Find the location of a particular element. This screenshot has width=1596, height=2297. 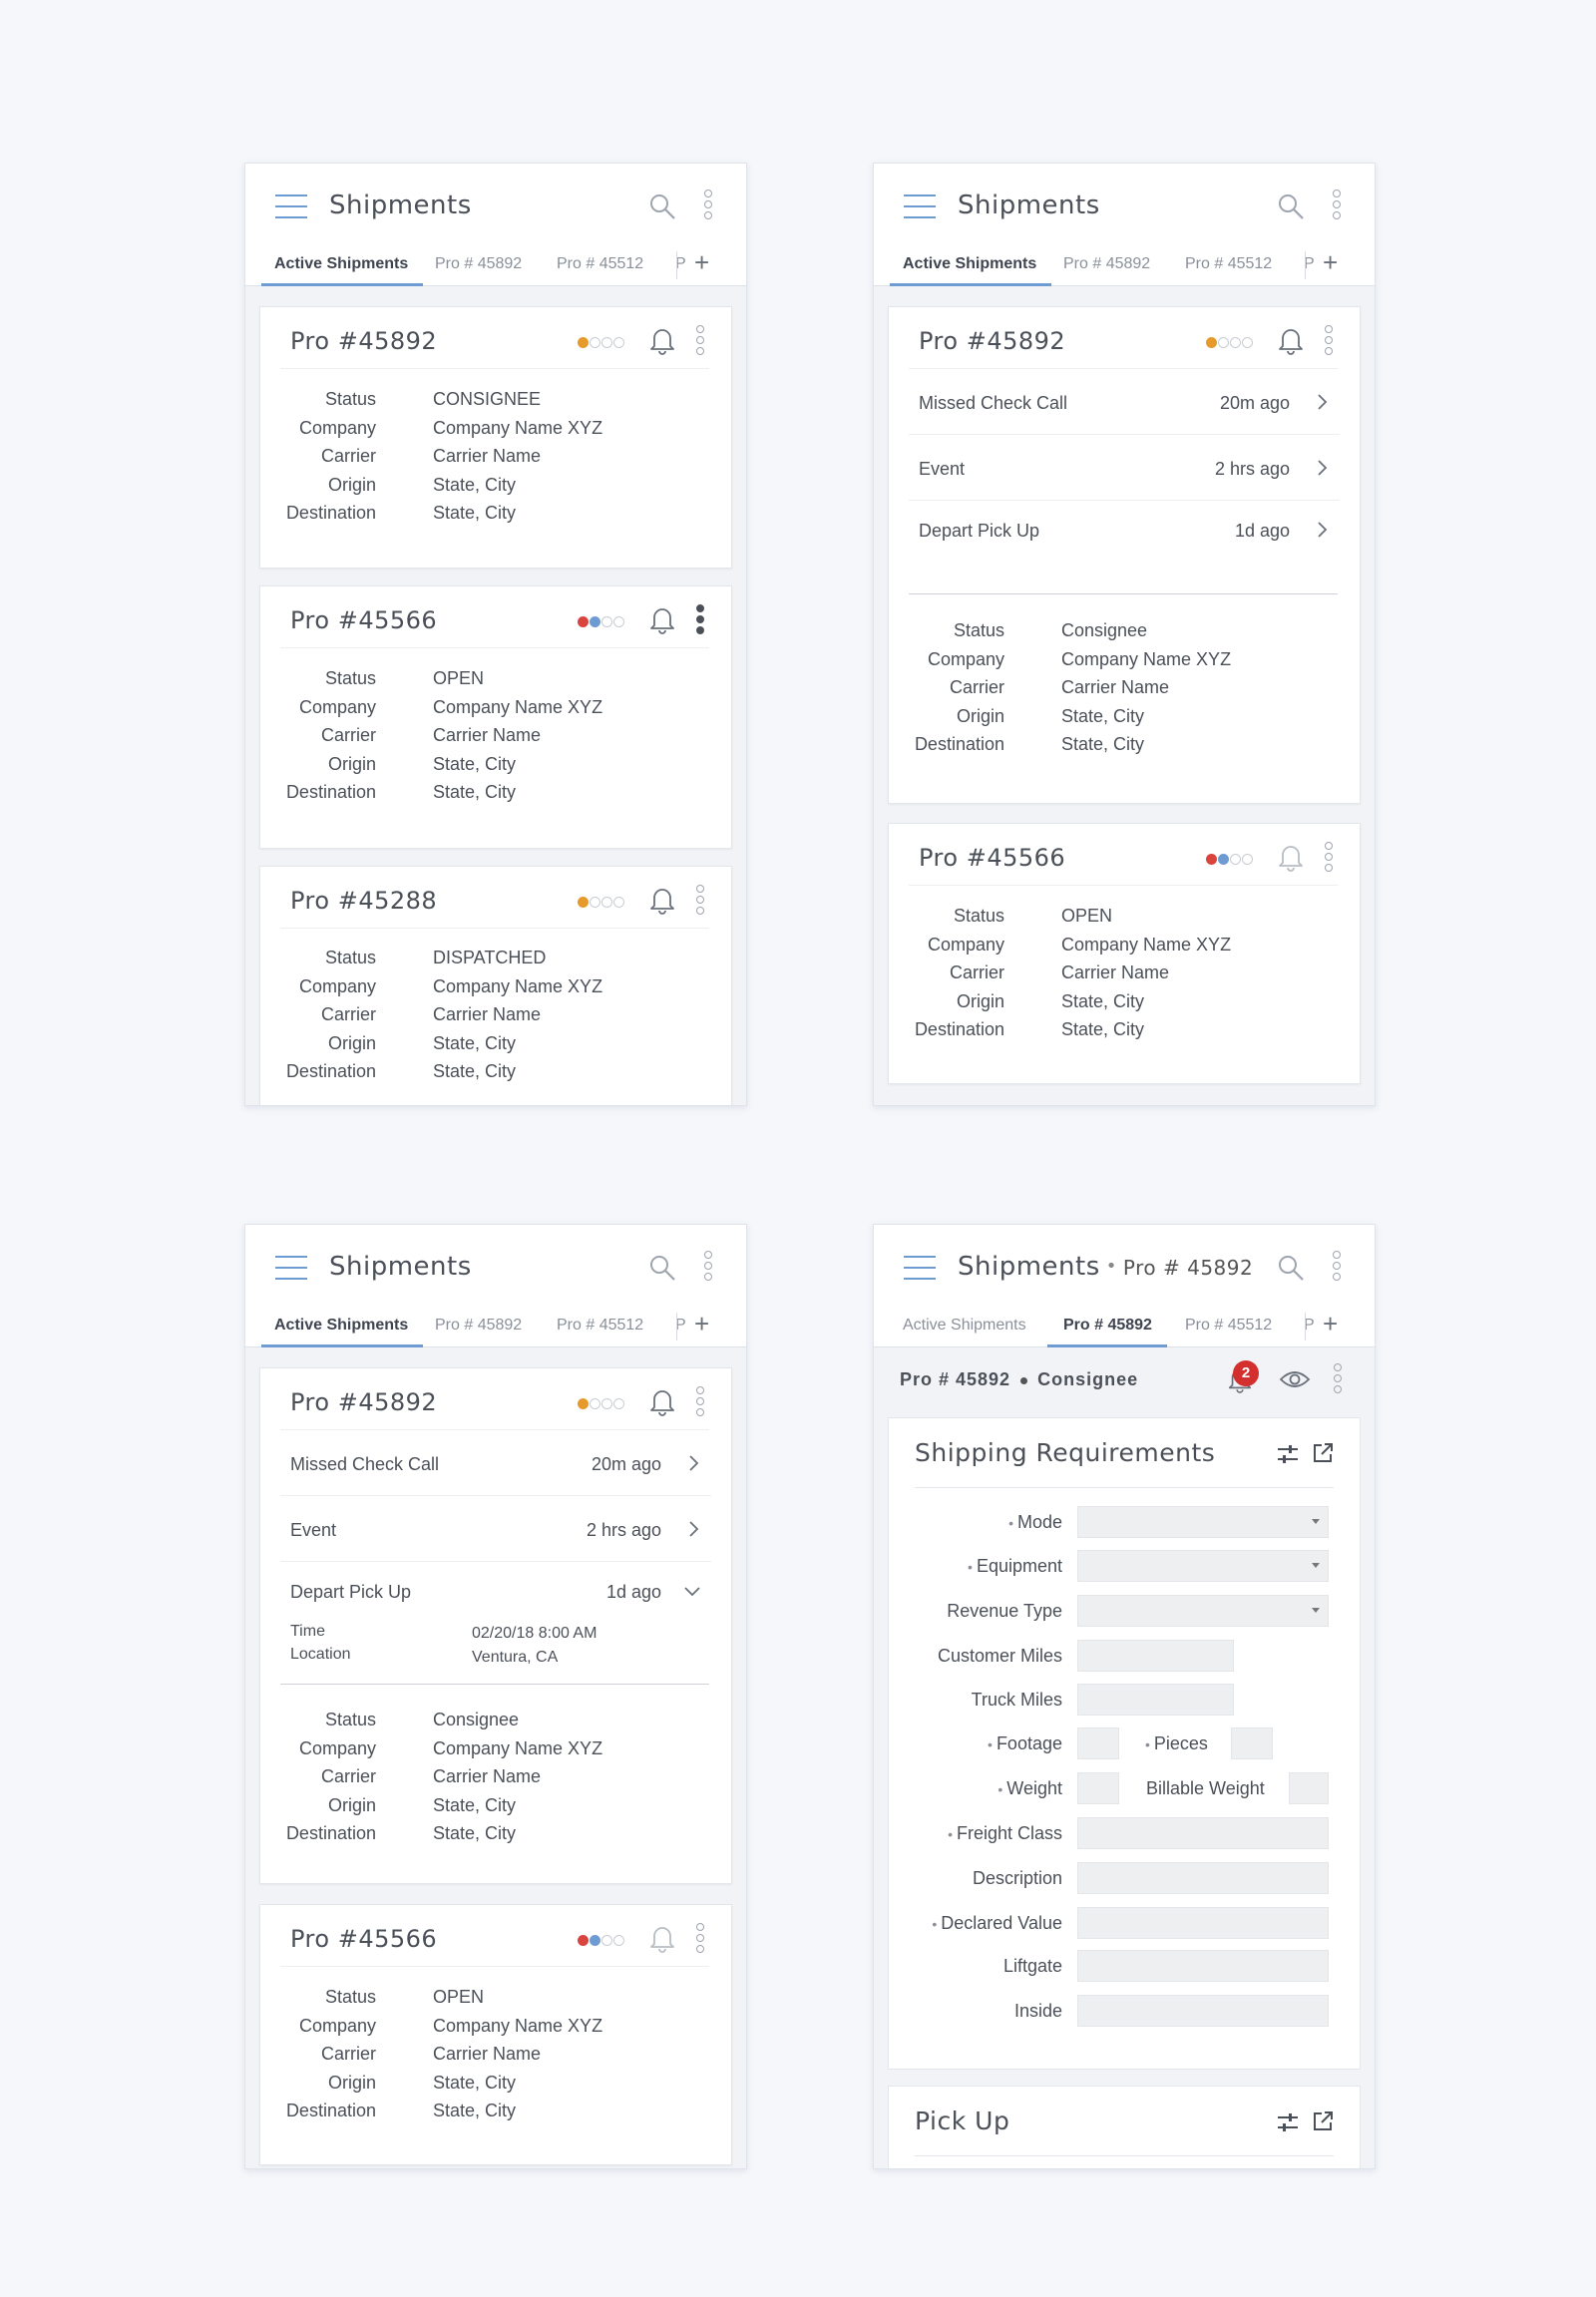

destination-label: Destination is located at coordinates (330, 2111).